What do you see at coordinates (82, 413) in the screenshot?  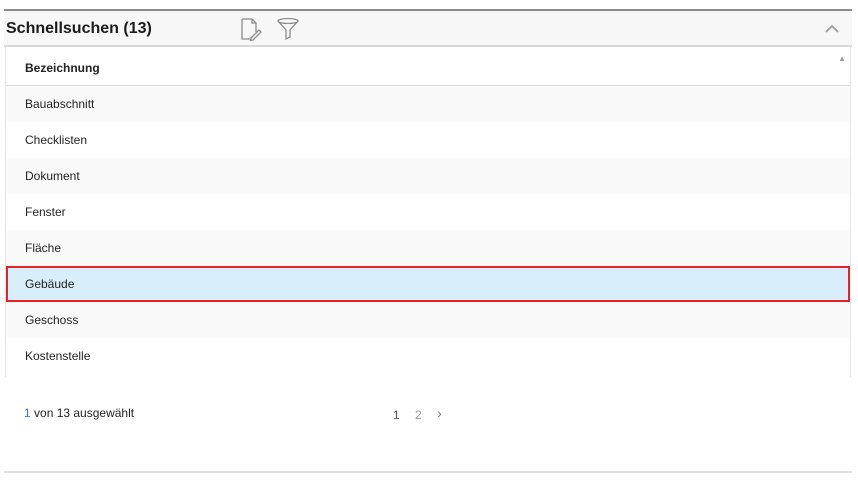 I see `selection-status-text: von 13 ausgewählt` at bounding box center [82, 413].